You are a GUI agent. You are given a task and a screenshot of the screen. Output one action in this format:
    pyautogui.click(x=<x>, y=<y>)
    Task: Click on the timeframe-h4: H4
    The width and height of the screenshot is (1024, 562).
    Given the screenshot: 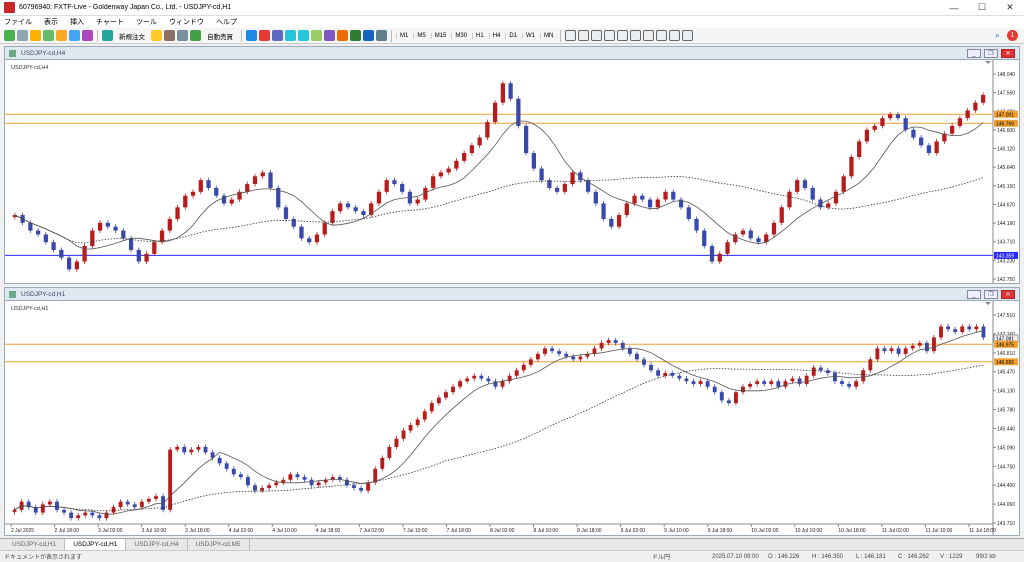 What is the action you would take?
    pyautogui.click(x=496, y=35)
    